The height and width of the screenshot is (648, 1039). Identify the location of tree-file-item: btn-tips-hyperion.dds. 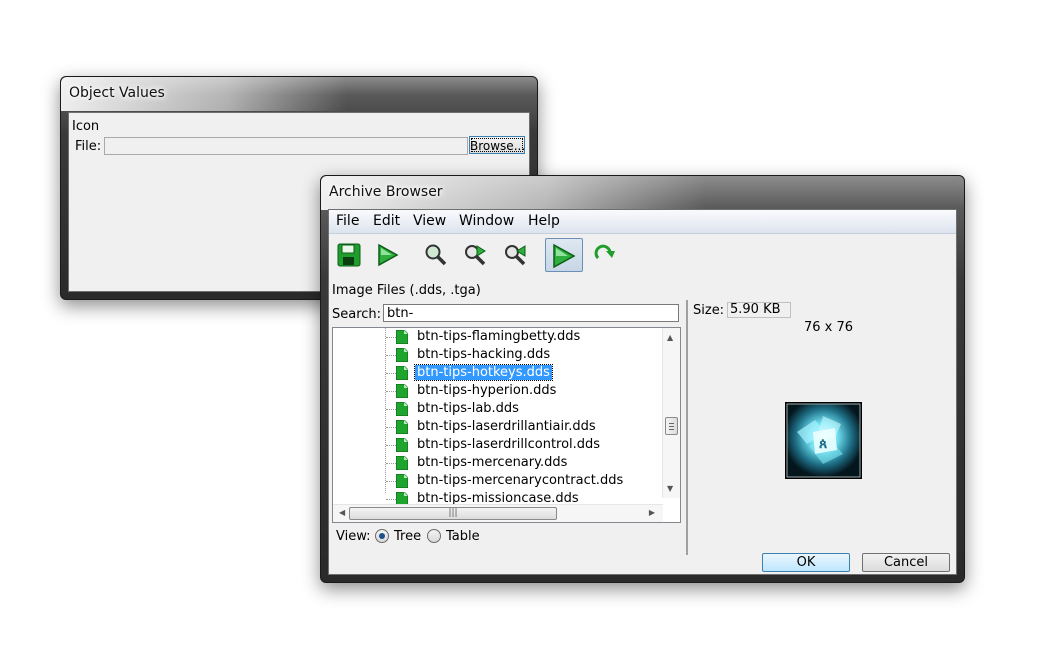
(498, 391).